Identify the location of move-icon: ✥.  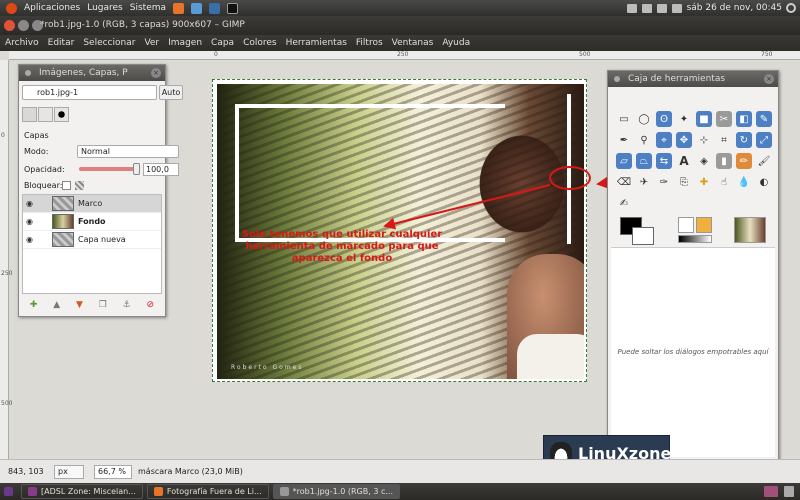
(684, 140).